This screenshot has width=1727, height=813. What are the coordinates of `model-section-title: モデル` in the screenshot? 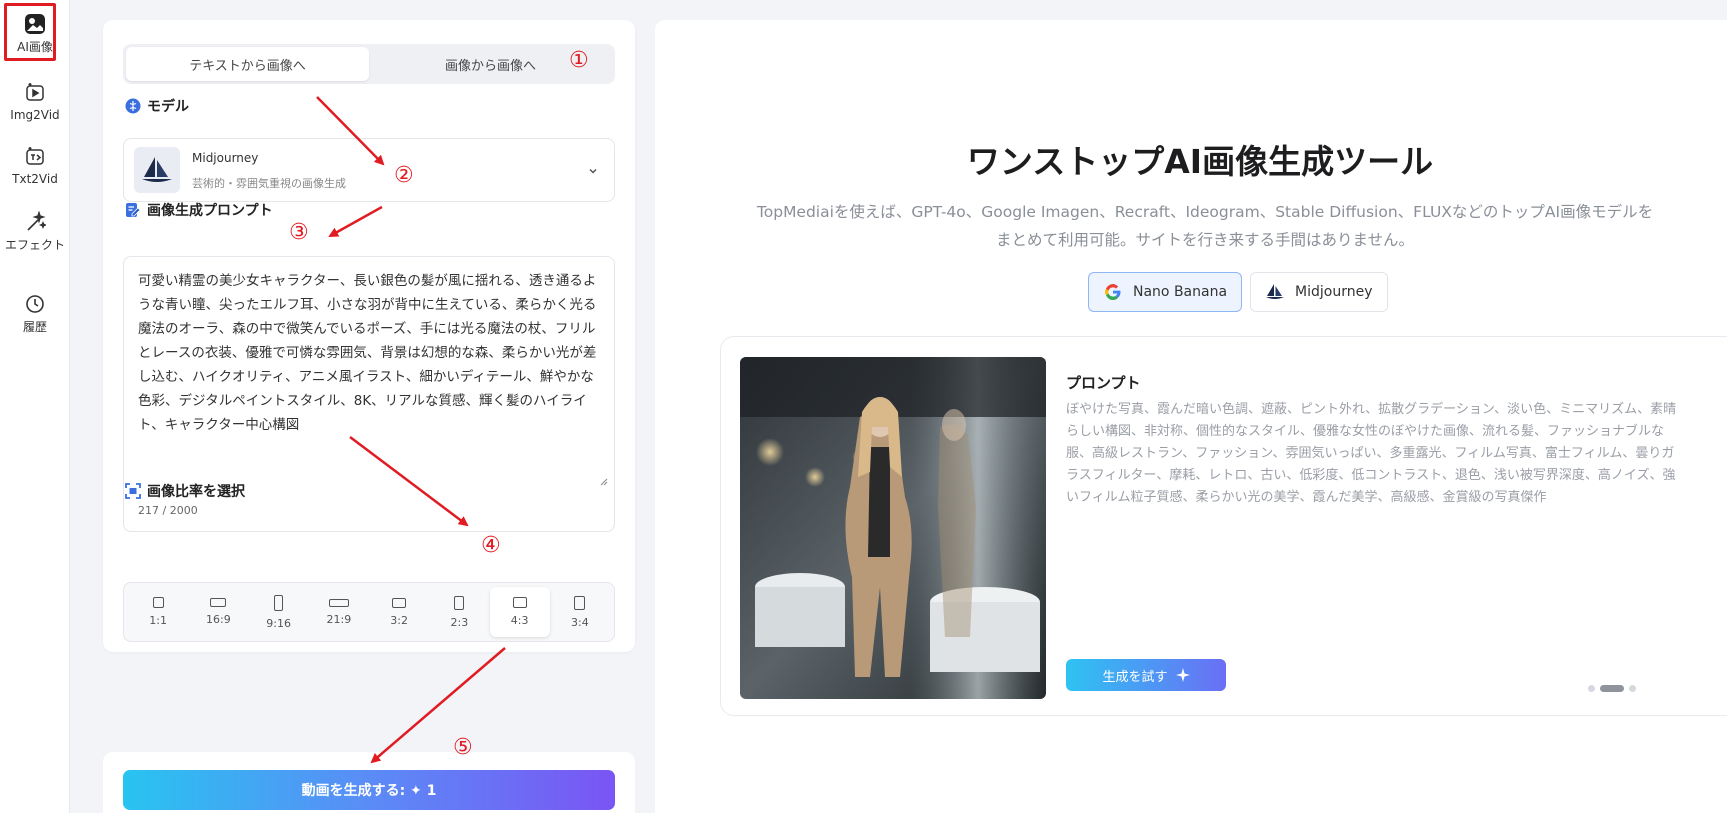 It's located at (157, 106).